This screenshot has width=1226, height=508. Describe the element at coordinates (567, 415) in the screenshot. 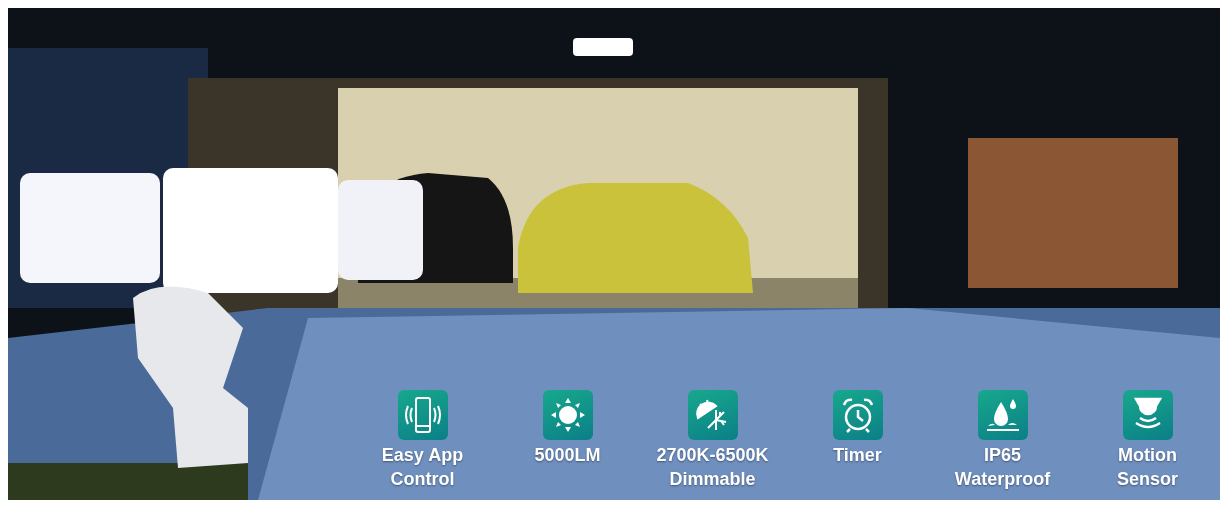

I see `sun-icon` at that location.